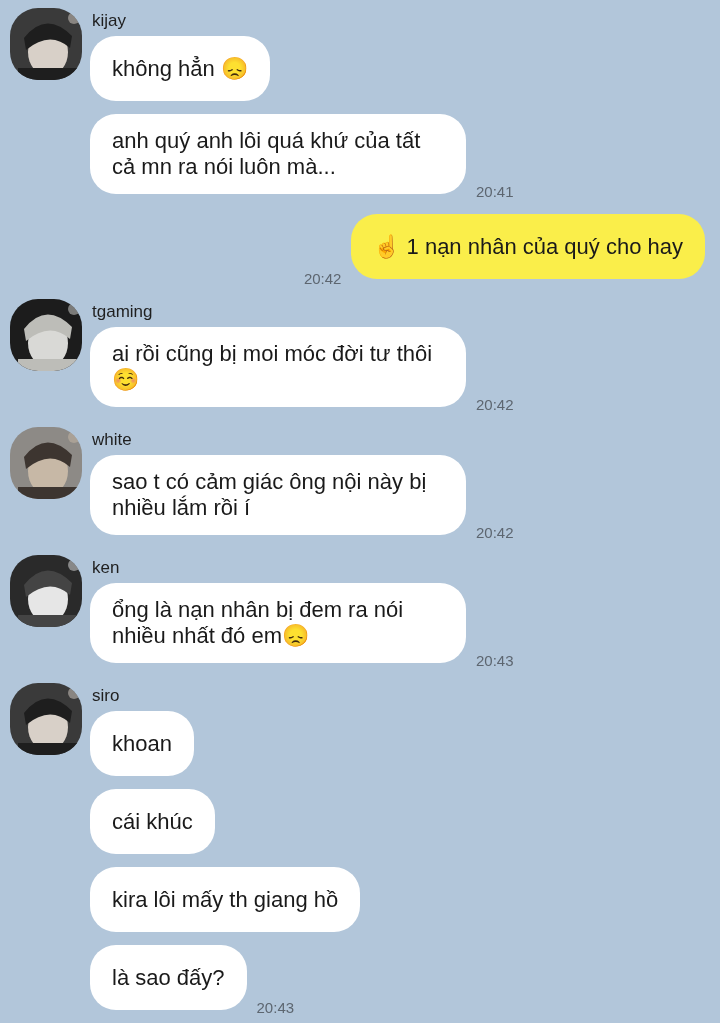 Image resolution: width=720 pixels, height=1023 pixels. Describe the element at coordinates (123, 312) in the screenshot. I see `sender-name: tgaming` at that location.